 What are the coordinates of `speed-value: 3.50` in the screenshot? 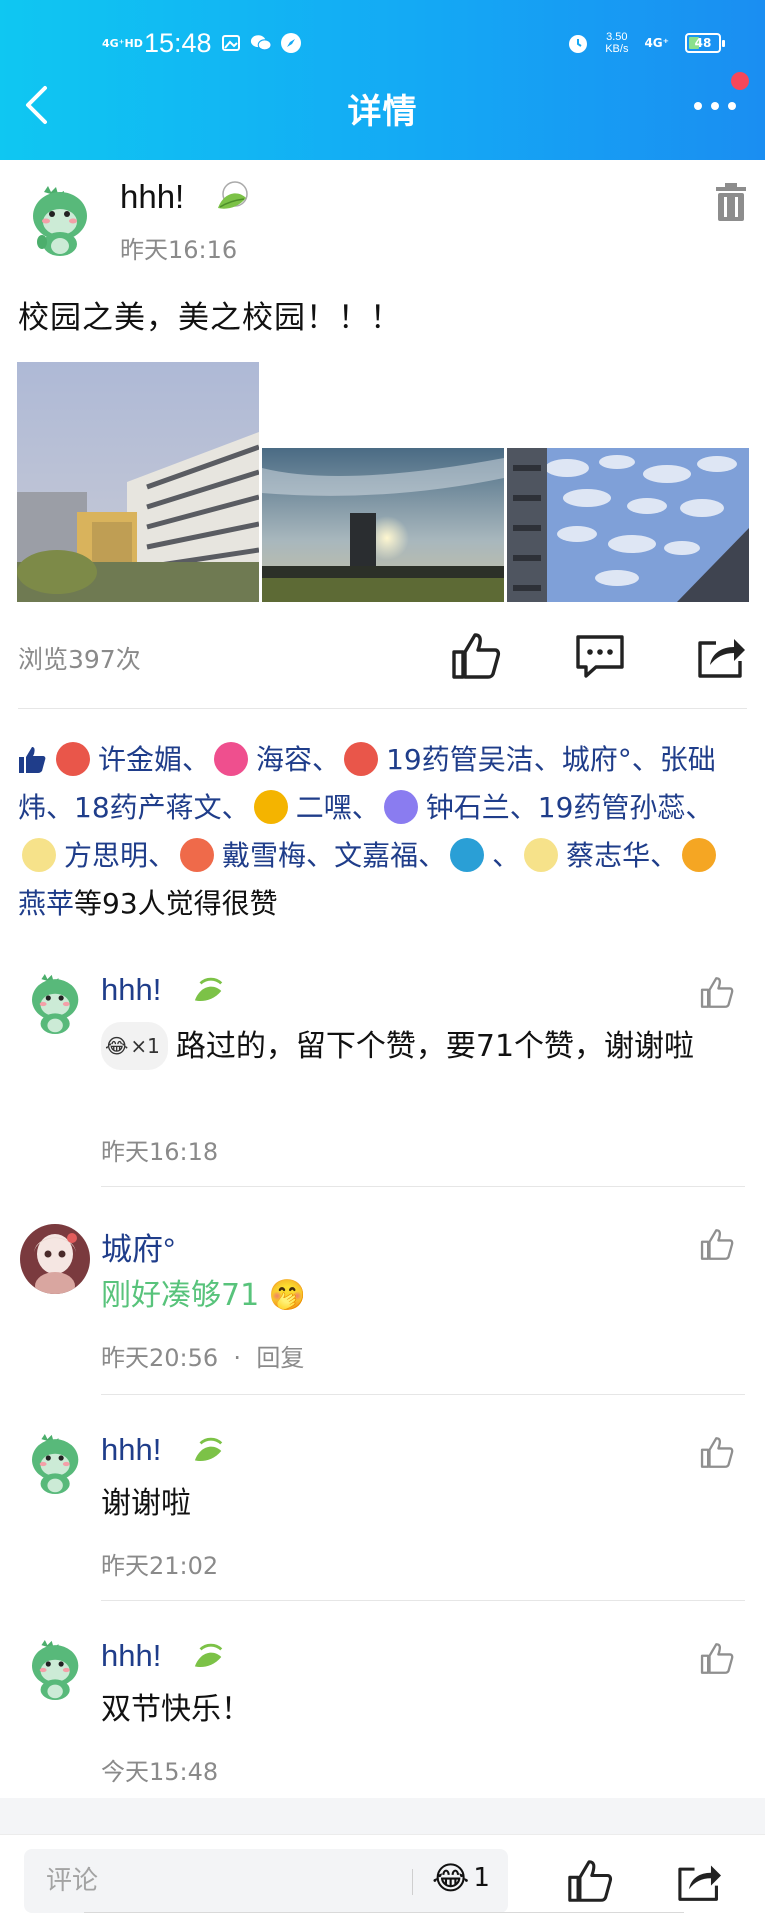 It's located at (617, 37).